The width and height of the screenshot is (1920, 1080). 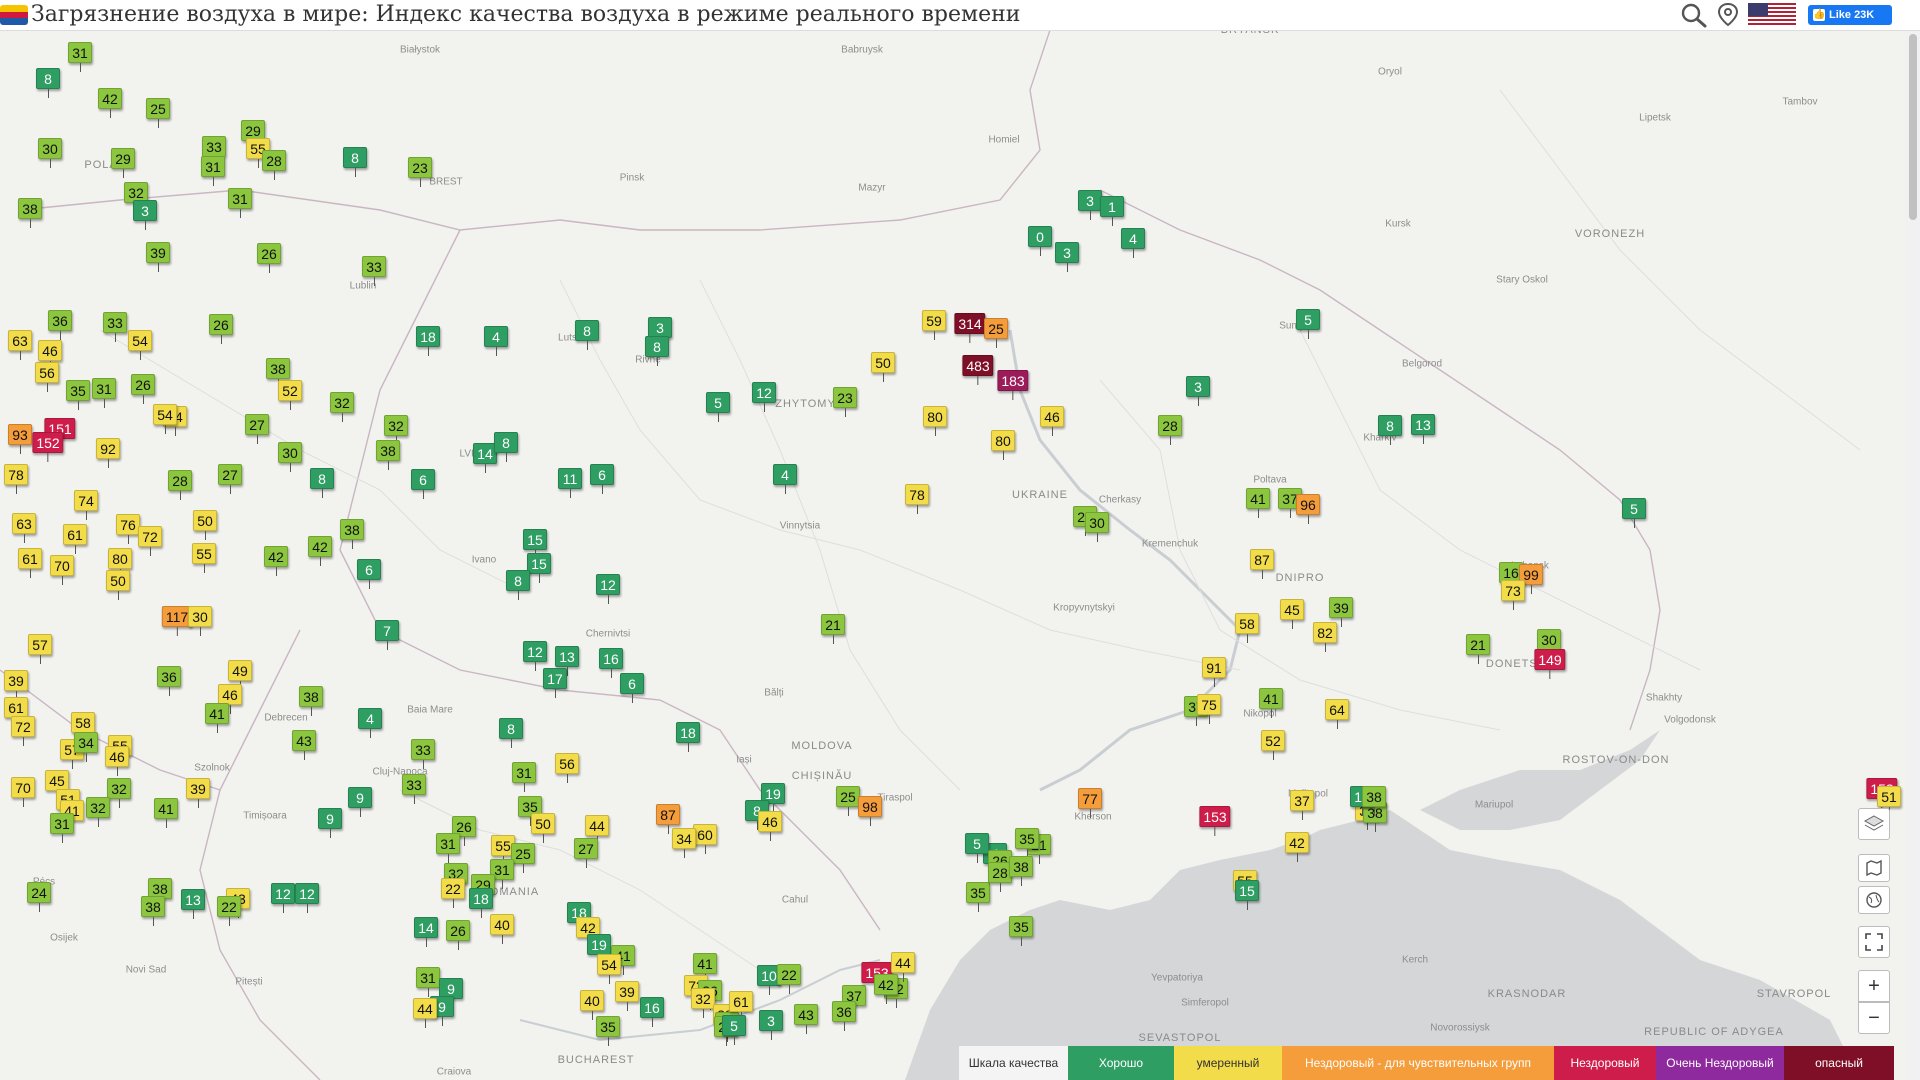 I want to click on aqi-marker: 50, so click(x=205, y=525).